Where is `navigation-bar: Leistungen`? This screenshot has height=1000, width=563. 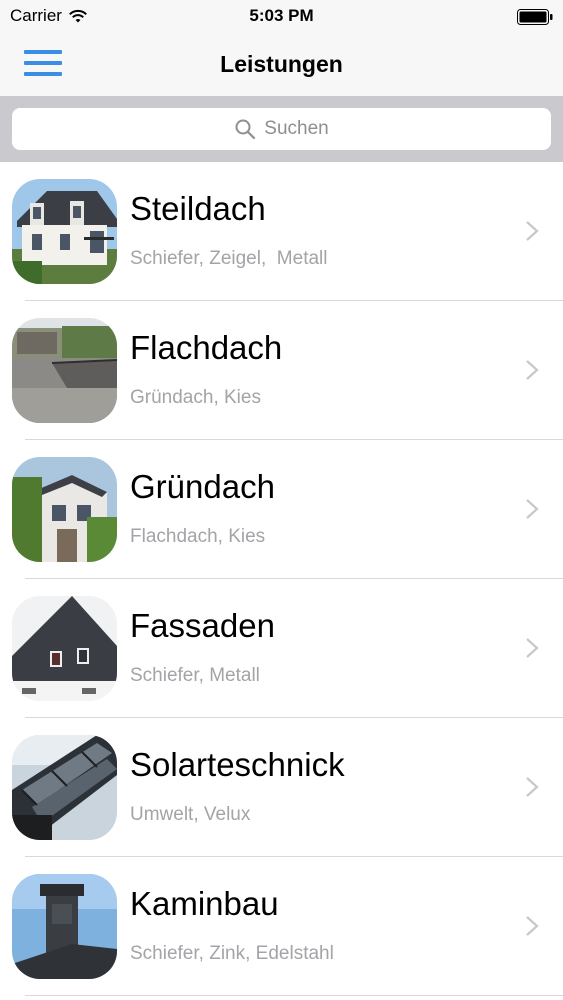
navigation-bar: Leistungen is located at coordinates (281, 65).